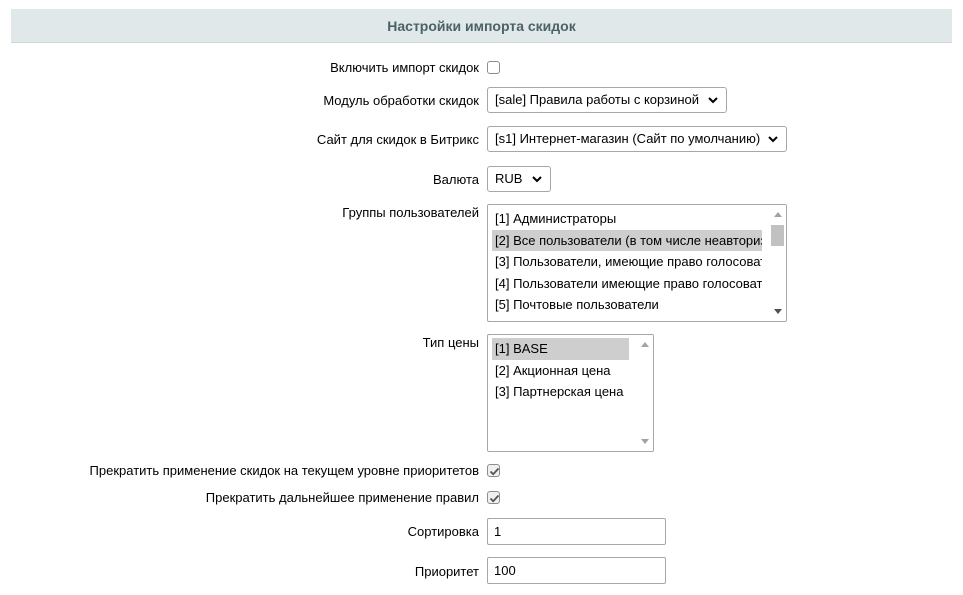  I want to click on section-header: Настройки импорта скидок, so click(481, 26).